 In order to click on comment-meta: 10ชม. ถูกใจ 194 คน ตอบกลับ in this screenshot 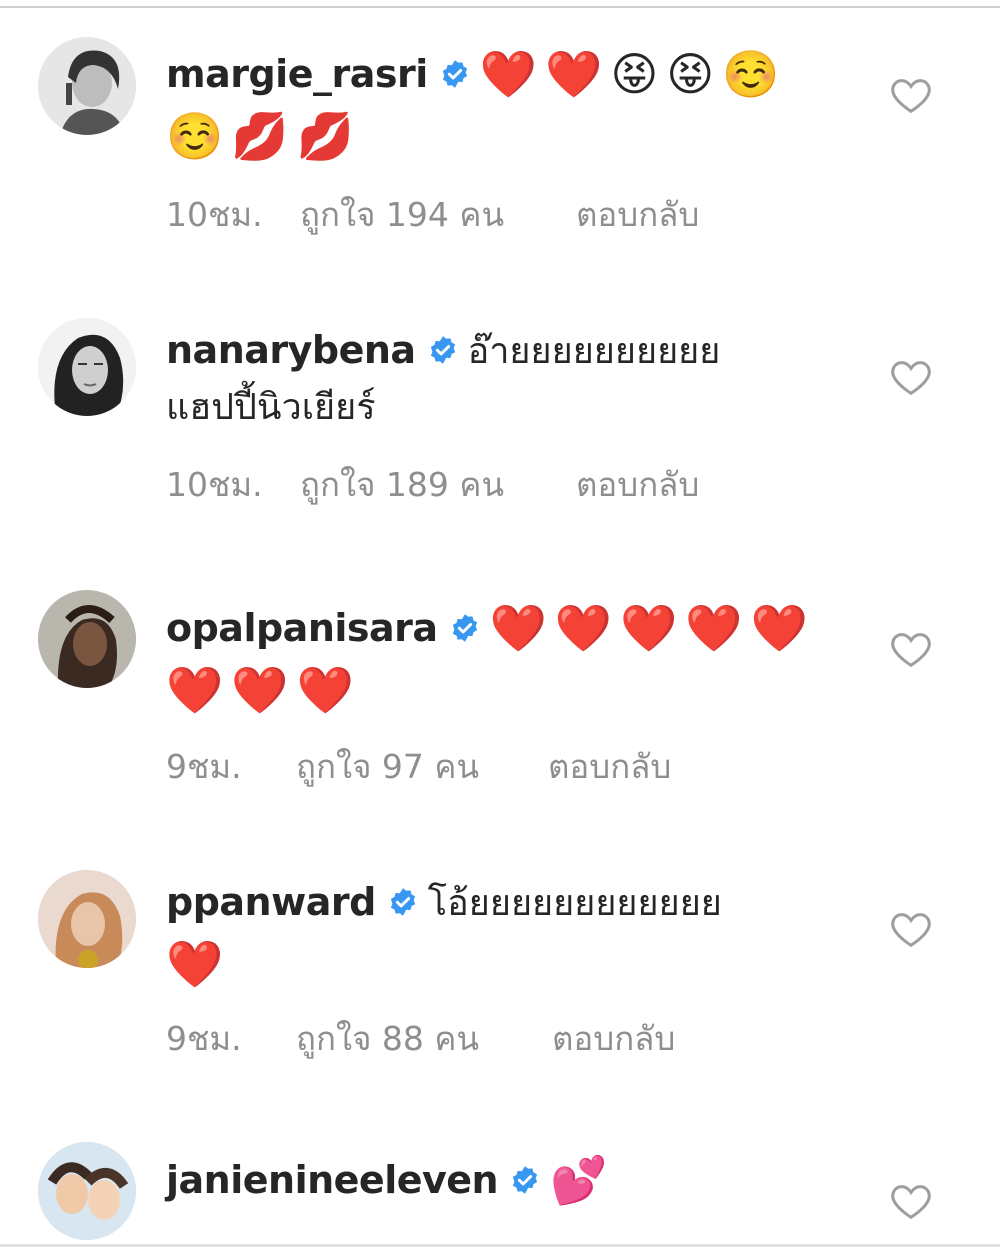, I will do `click(432, 214)`.